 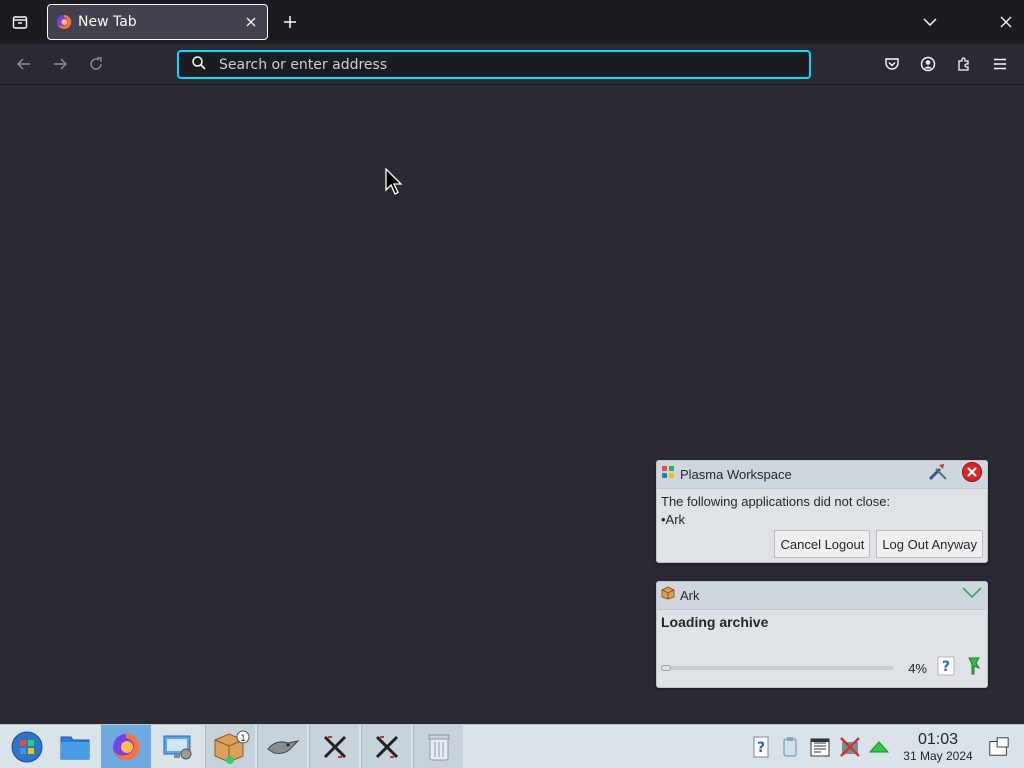 I want to click on notification-actions: Cancel Logout Log Out Anyway, so click(x=878, y=544).